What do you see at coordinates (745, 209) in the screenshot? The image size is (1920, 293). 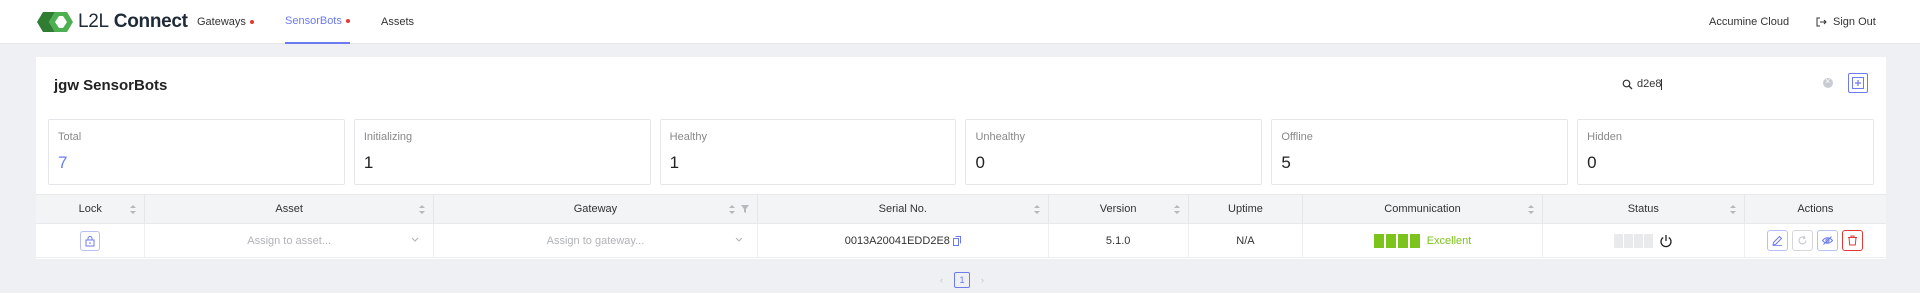 I see `filter-icon` at bounding box center [745, 209].